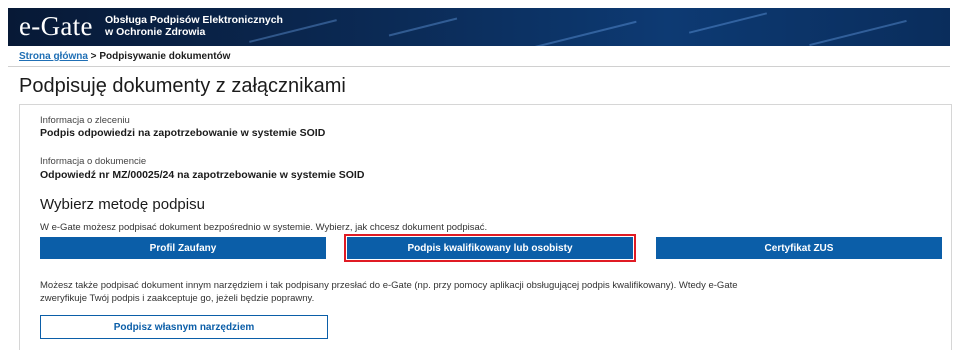 The width and height of the screenshot is (958, 350). What do you see at coordinates (479, 66) in the screenshot?
I see `divider` at bounding box center [479, 66].